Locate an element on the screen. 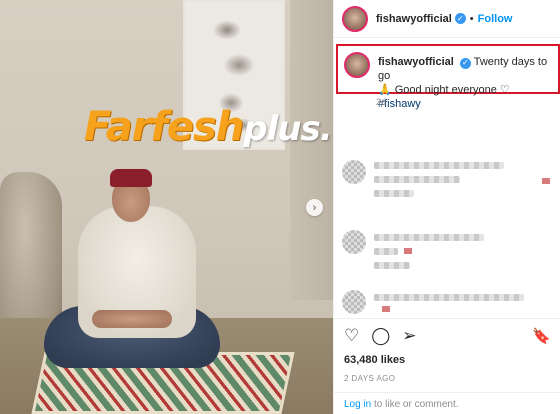  wall-corner is located at coordinates (311, 150).